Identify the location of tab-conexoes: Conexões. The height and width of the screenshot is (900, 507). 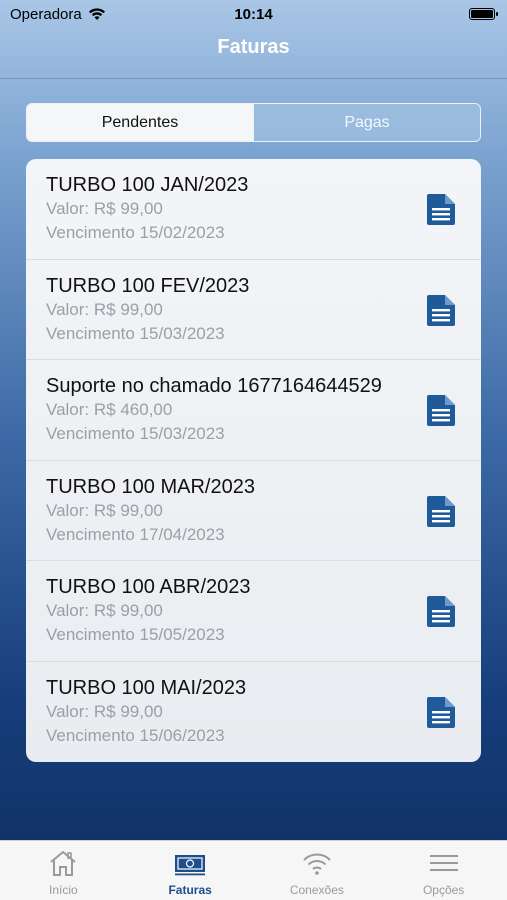
(317, 870).